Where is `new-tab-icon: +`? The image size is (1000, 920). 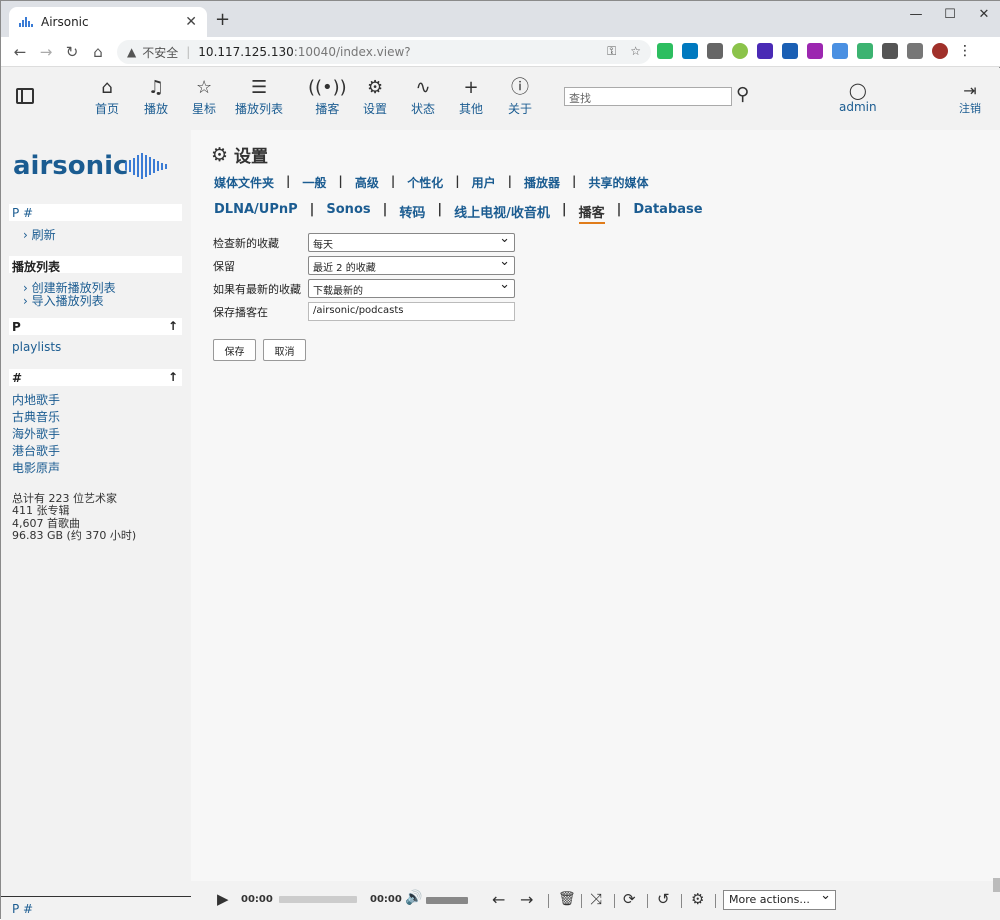
new-tab-icon: + is located at coordinates (222, 19).